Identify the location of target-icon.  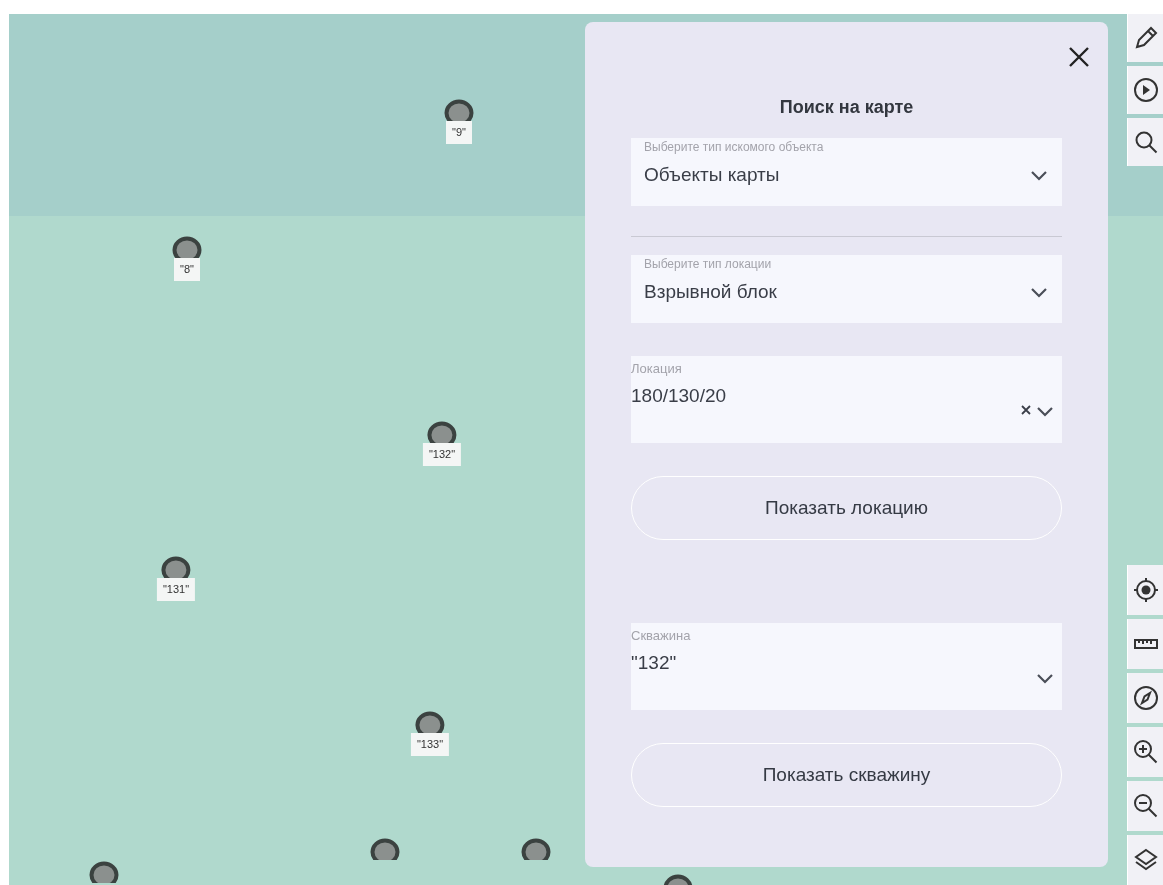
(1146, 590).